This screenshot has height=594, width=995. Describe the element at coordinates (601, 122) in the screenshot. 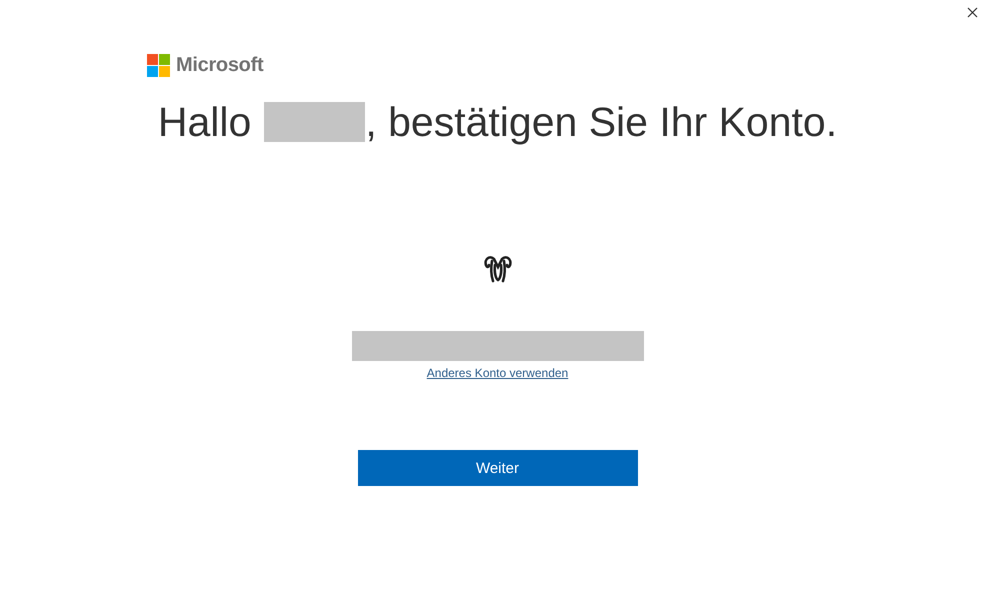

I see `heading-text: , bestätigen Sie Ihr Konto.` at that location.